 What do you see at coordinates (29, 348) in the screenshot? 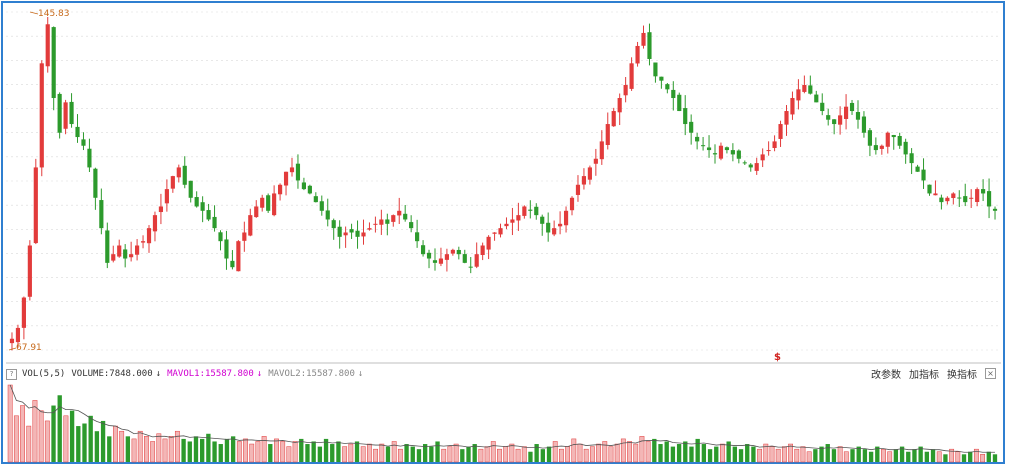
I see `price-low-label: 67.91` at bounding box center [29, 348].